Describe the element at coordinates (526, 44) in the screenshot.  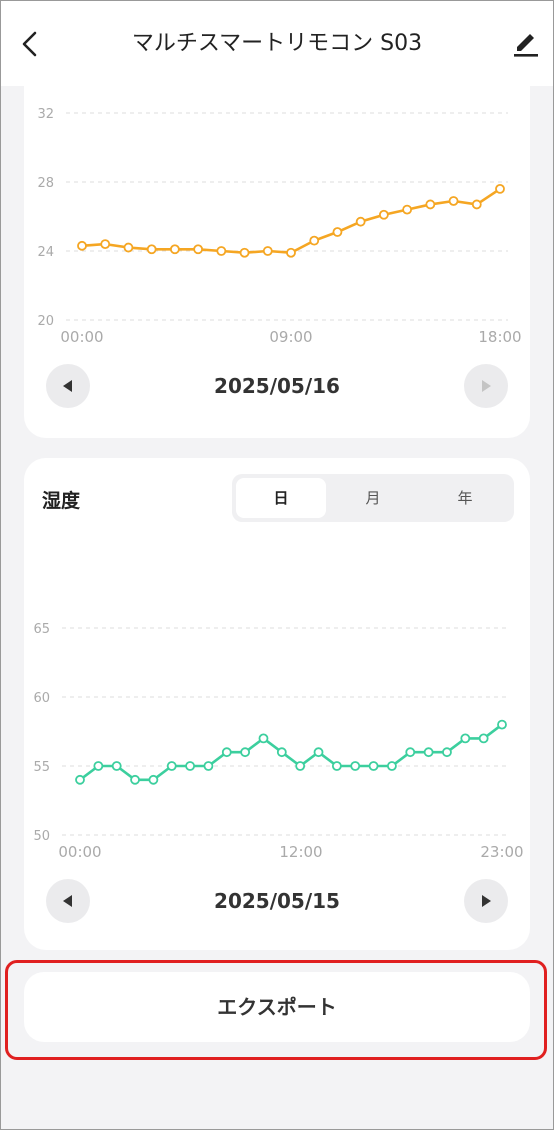
I see `edit-pencil-icon` at that location.